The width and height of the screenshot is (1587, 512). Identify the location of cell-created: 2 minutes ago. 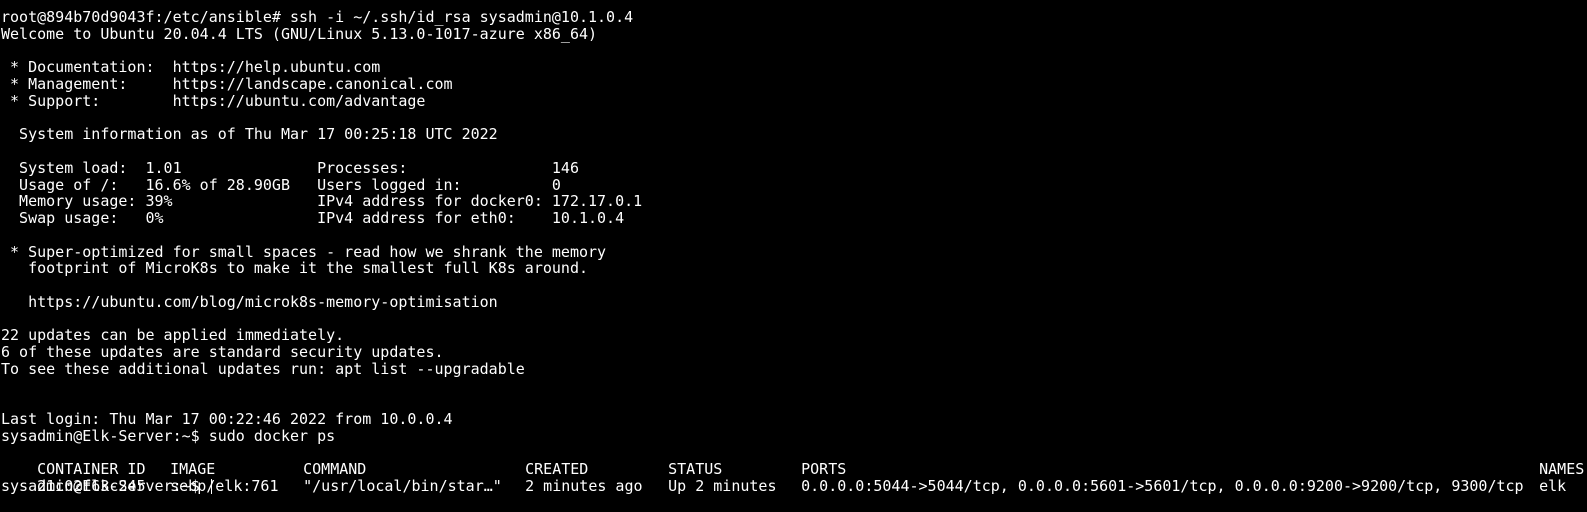
(584, 486).